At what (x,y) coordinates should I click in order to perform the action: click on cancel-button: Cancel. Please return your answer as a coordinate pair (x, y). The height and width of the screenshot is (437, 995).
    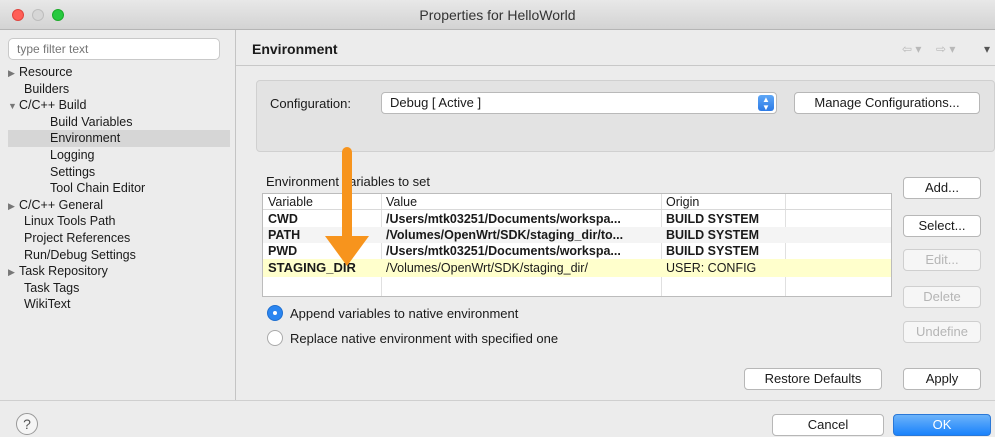
    Looking at the image, I should click on (828, 425).